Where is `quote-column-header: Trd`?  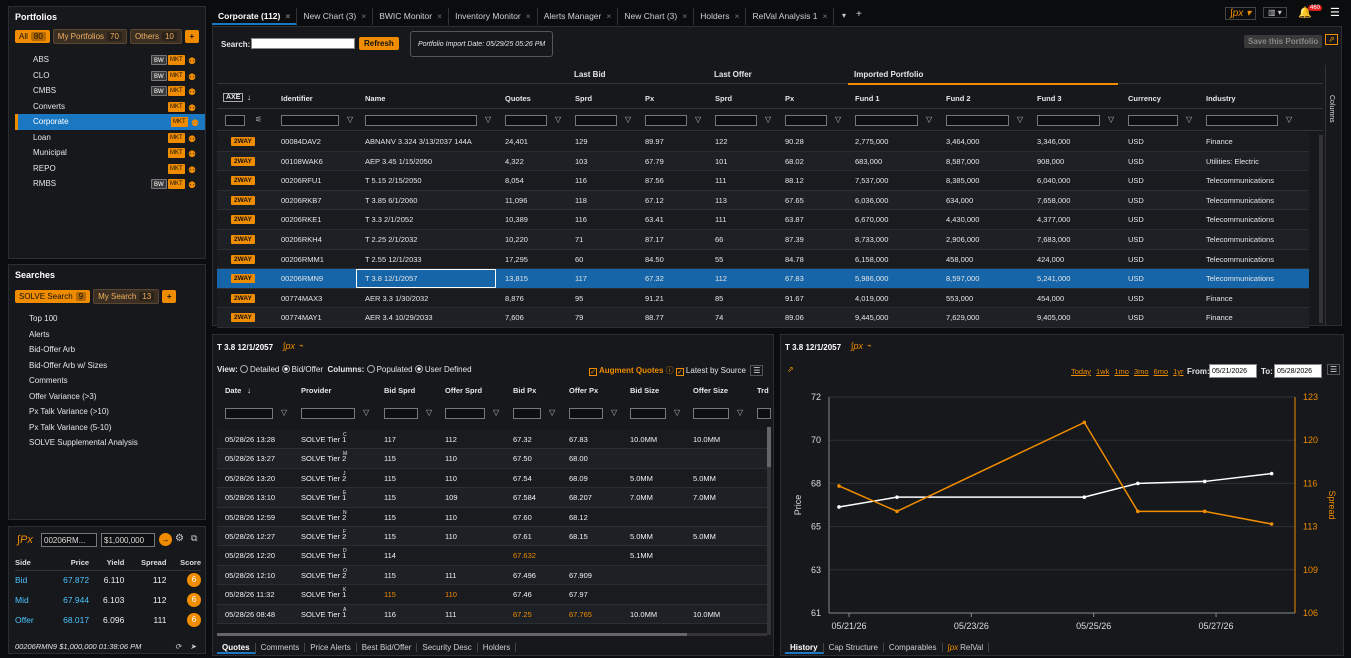 quote-column-header: Trd is located at coordinates (763, 390).